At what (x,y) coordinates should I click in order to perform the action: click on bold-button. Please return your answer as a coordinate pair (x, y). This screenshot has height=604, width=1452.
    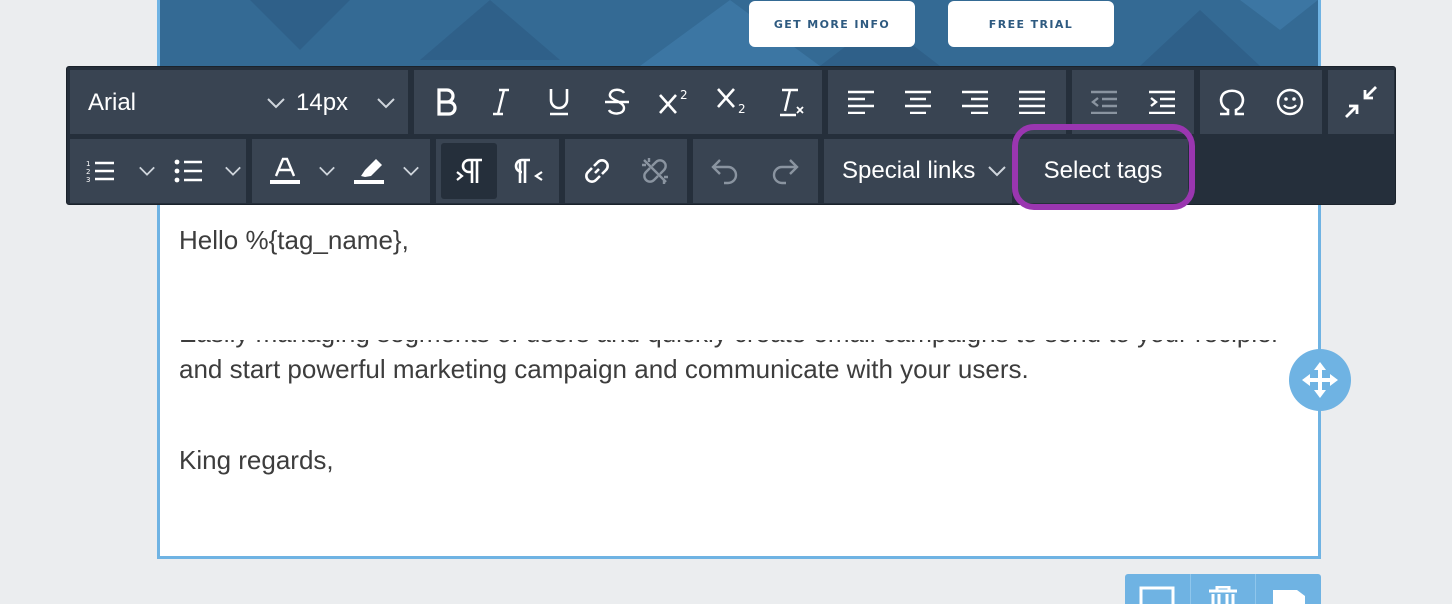
    Looking at the image, I should click on (446, 102).